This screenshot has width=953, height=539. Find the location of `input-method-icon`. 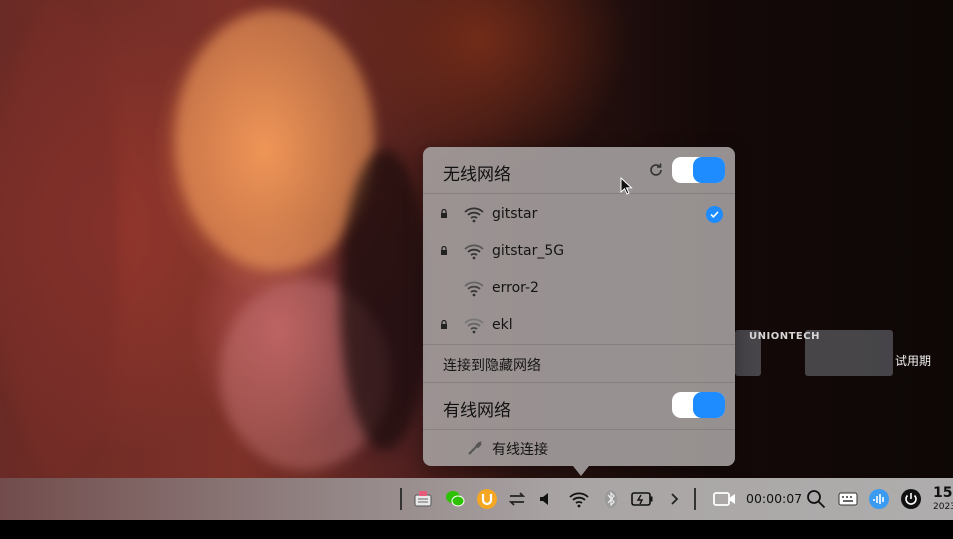

input-method-icon is located at coordinates (423, 499).